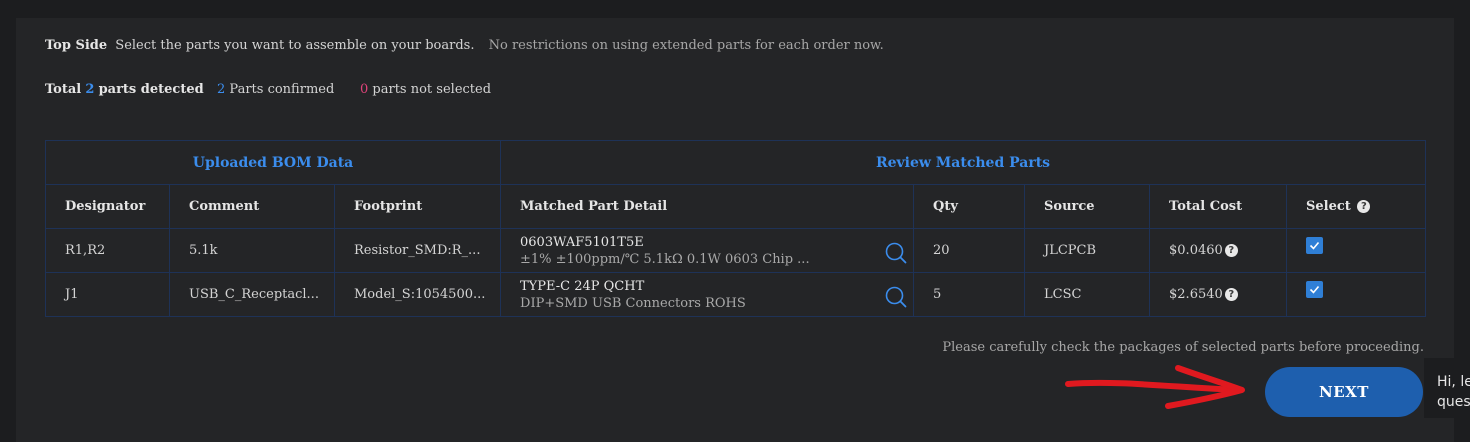 The height and width of the screenshot is (442, 1470). Describe the element at coordinates (707, 206) in the screenshot. I see `col-matched-part: Matched Part Detail` at that location.